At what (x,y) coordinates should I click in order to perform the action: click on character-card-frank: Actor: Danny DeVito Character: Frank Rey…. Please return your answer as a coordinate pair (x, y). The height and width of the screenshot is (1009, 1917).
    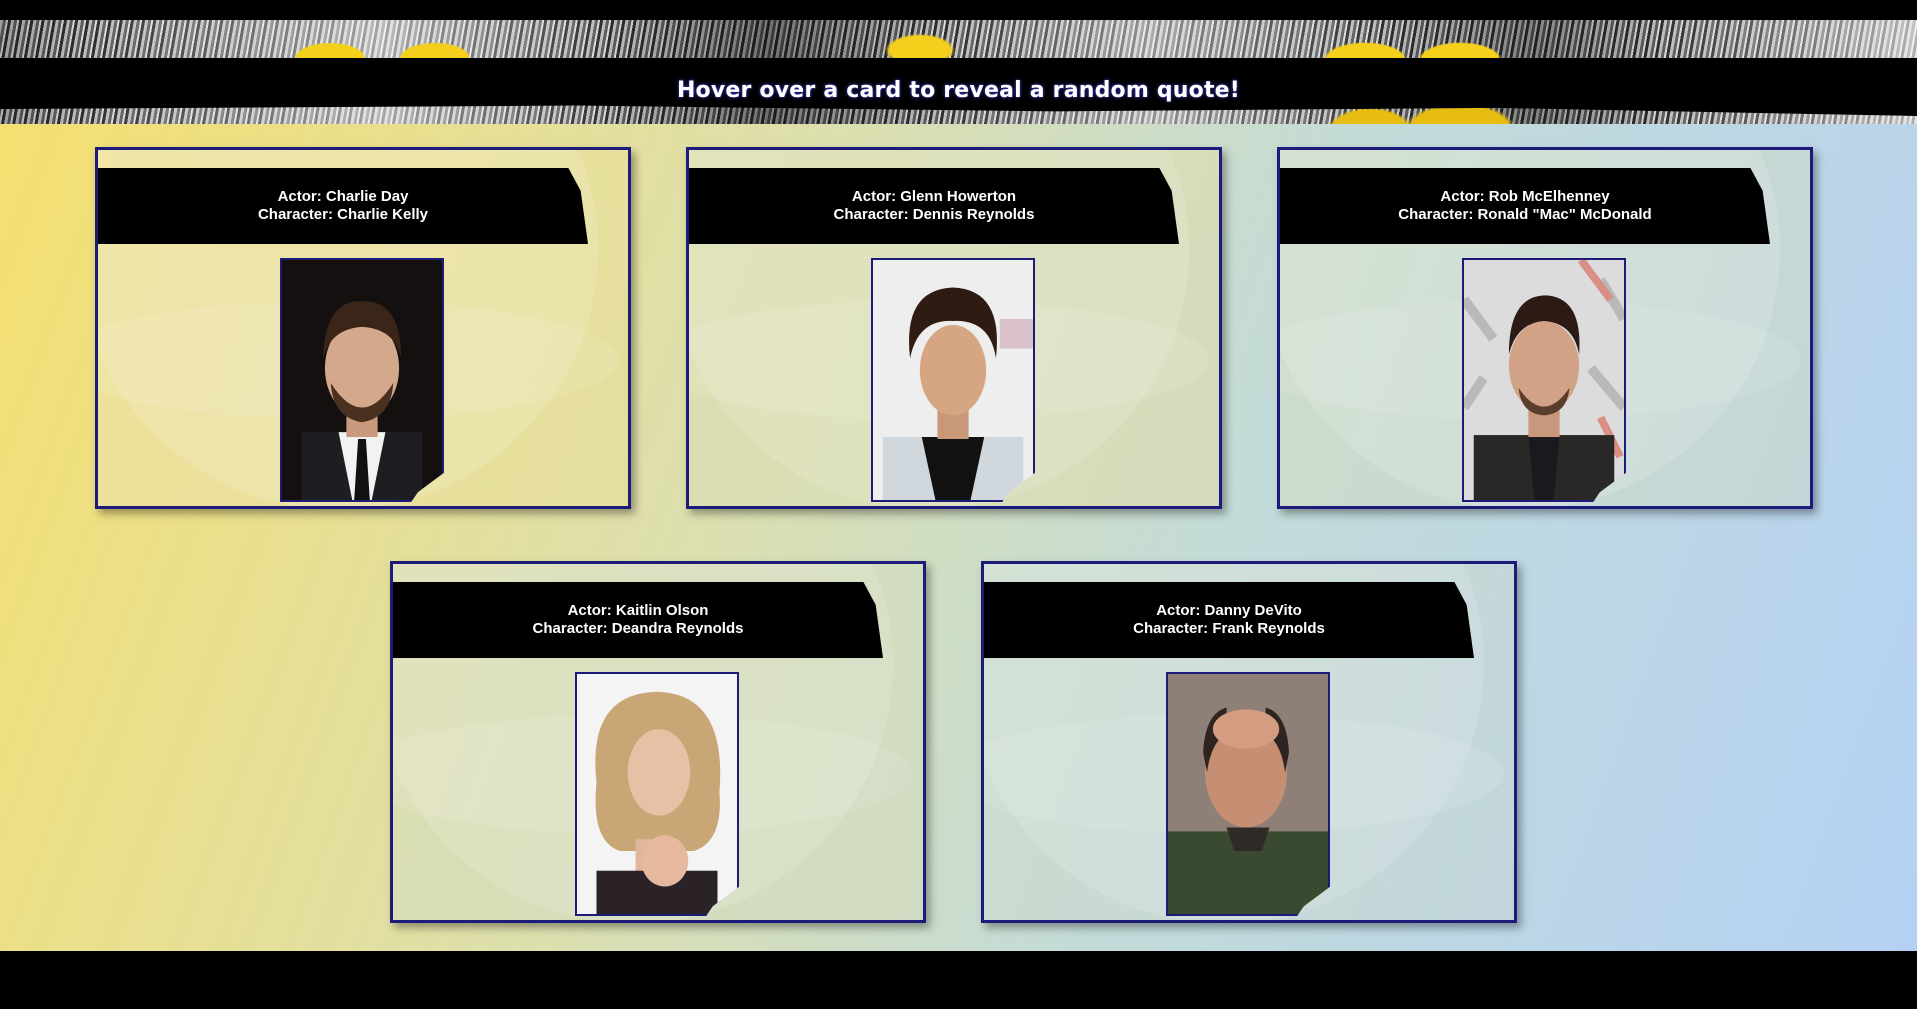
    Looking at the image, I should click on (1249, 742).